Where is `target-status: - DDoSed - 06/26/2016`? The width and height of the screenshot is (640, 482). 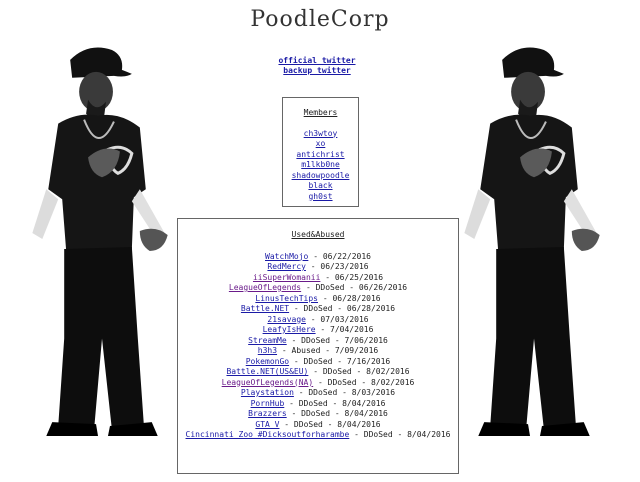
target-status: - DDoSed - 06/26/2016 is located at coordinates (356, 287).